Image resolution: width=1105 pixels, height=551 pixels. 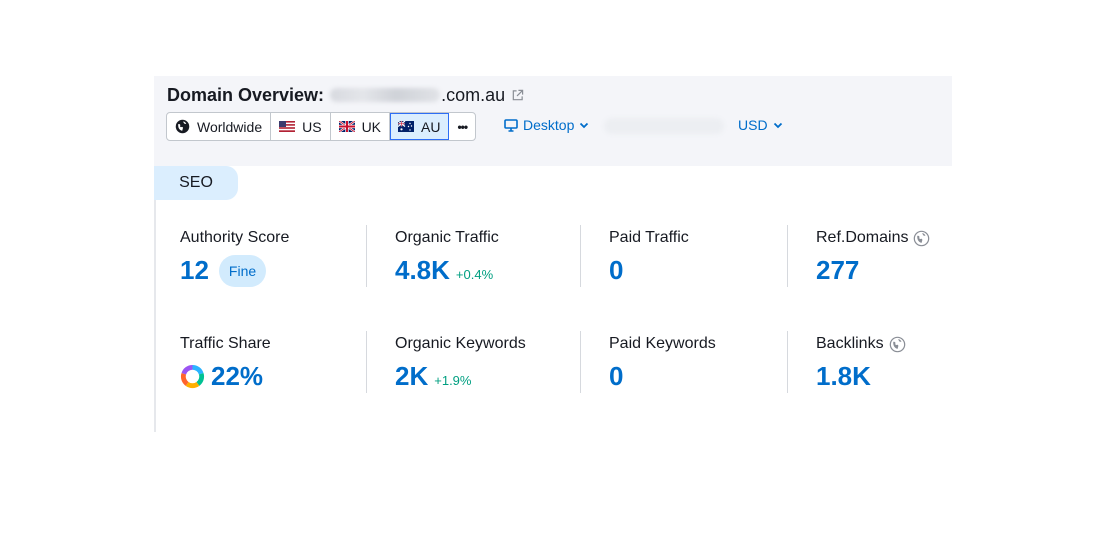 What do you see at coordinates (312, 126) in the screenshot?
I see `region-us-label: US` at bounding box center [312, 126].